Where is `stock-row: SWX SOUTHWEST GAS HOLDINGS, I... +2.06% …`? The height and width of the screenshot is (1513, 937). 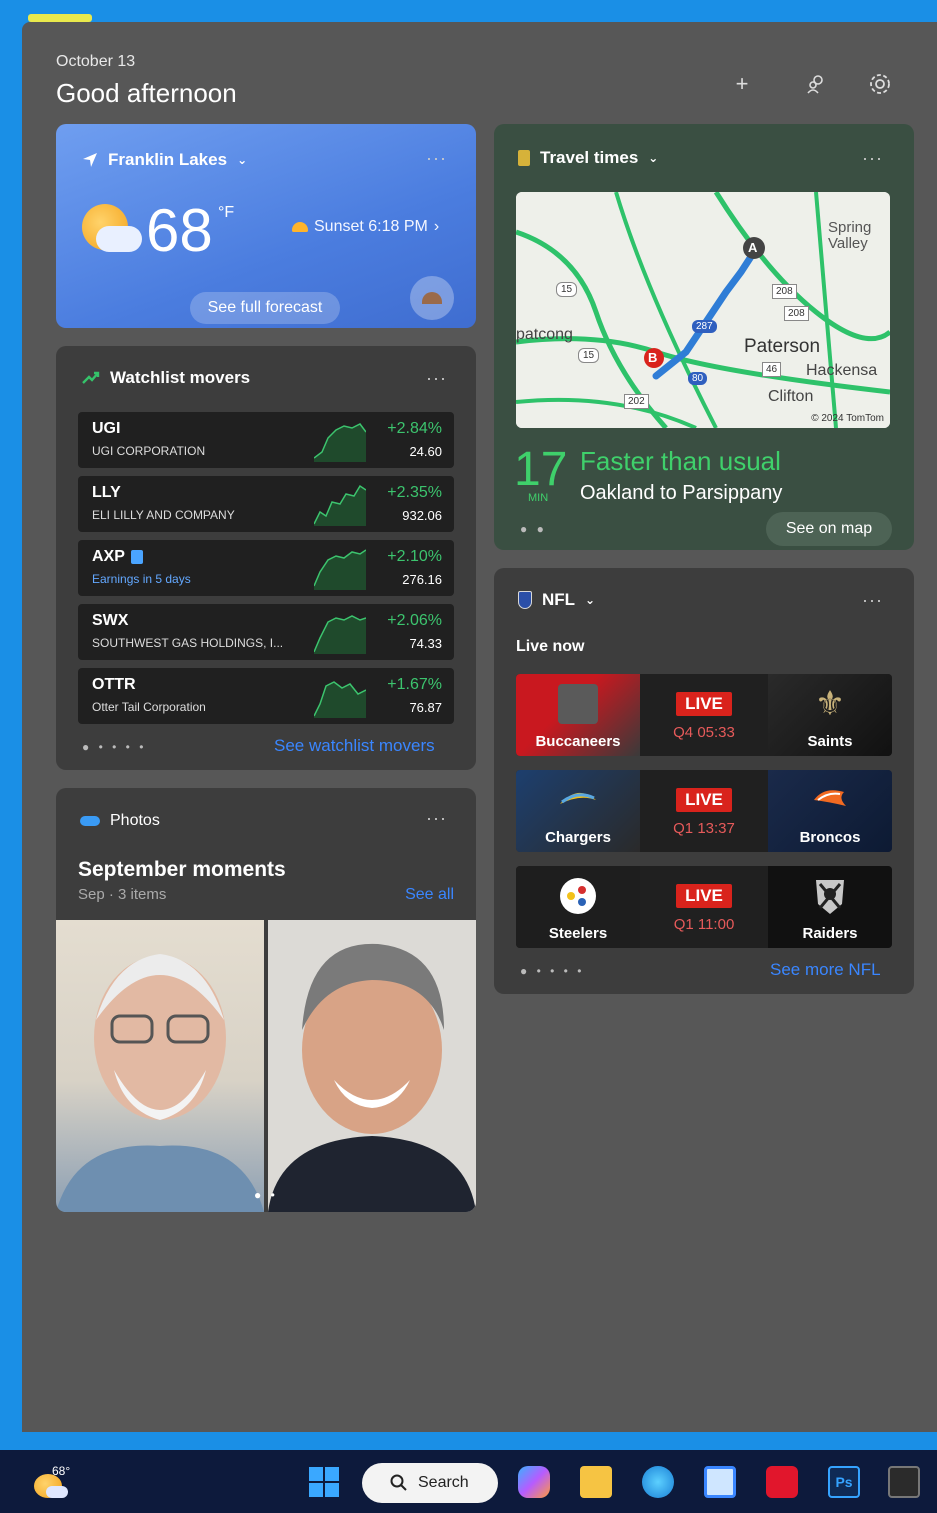
stock-row: SWX SOUTHWEST GAS HOLDINGS, I... +2.06% … is located at coordinates (266, 632).